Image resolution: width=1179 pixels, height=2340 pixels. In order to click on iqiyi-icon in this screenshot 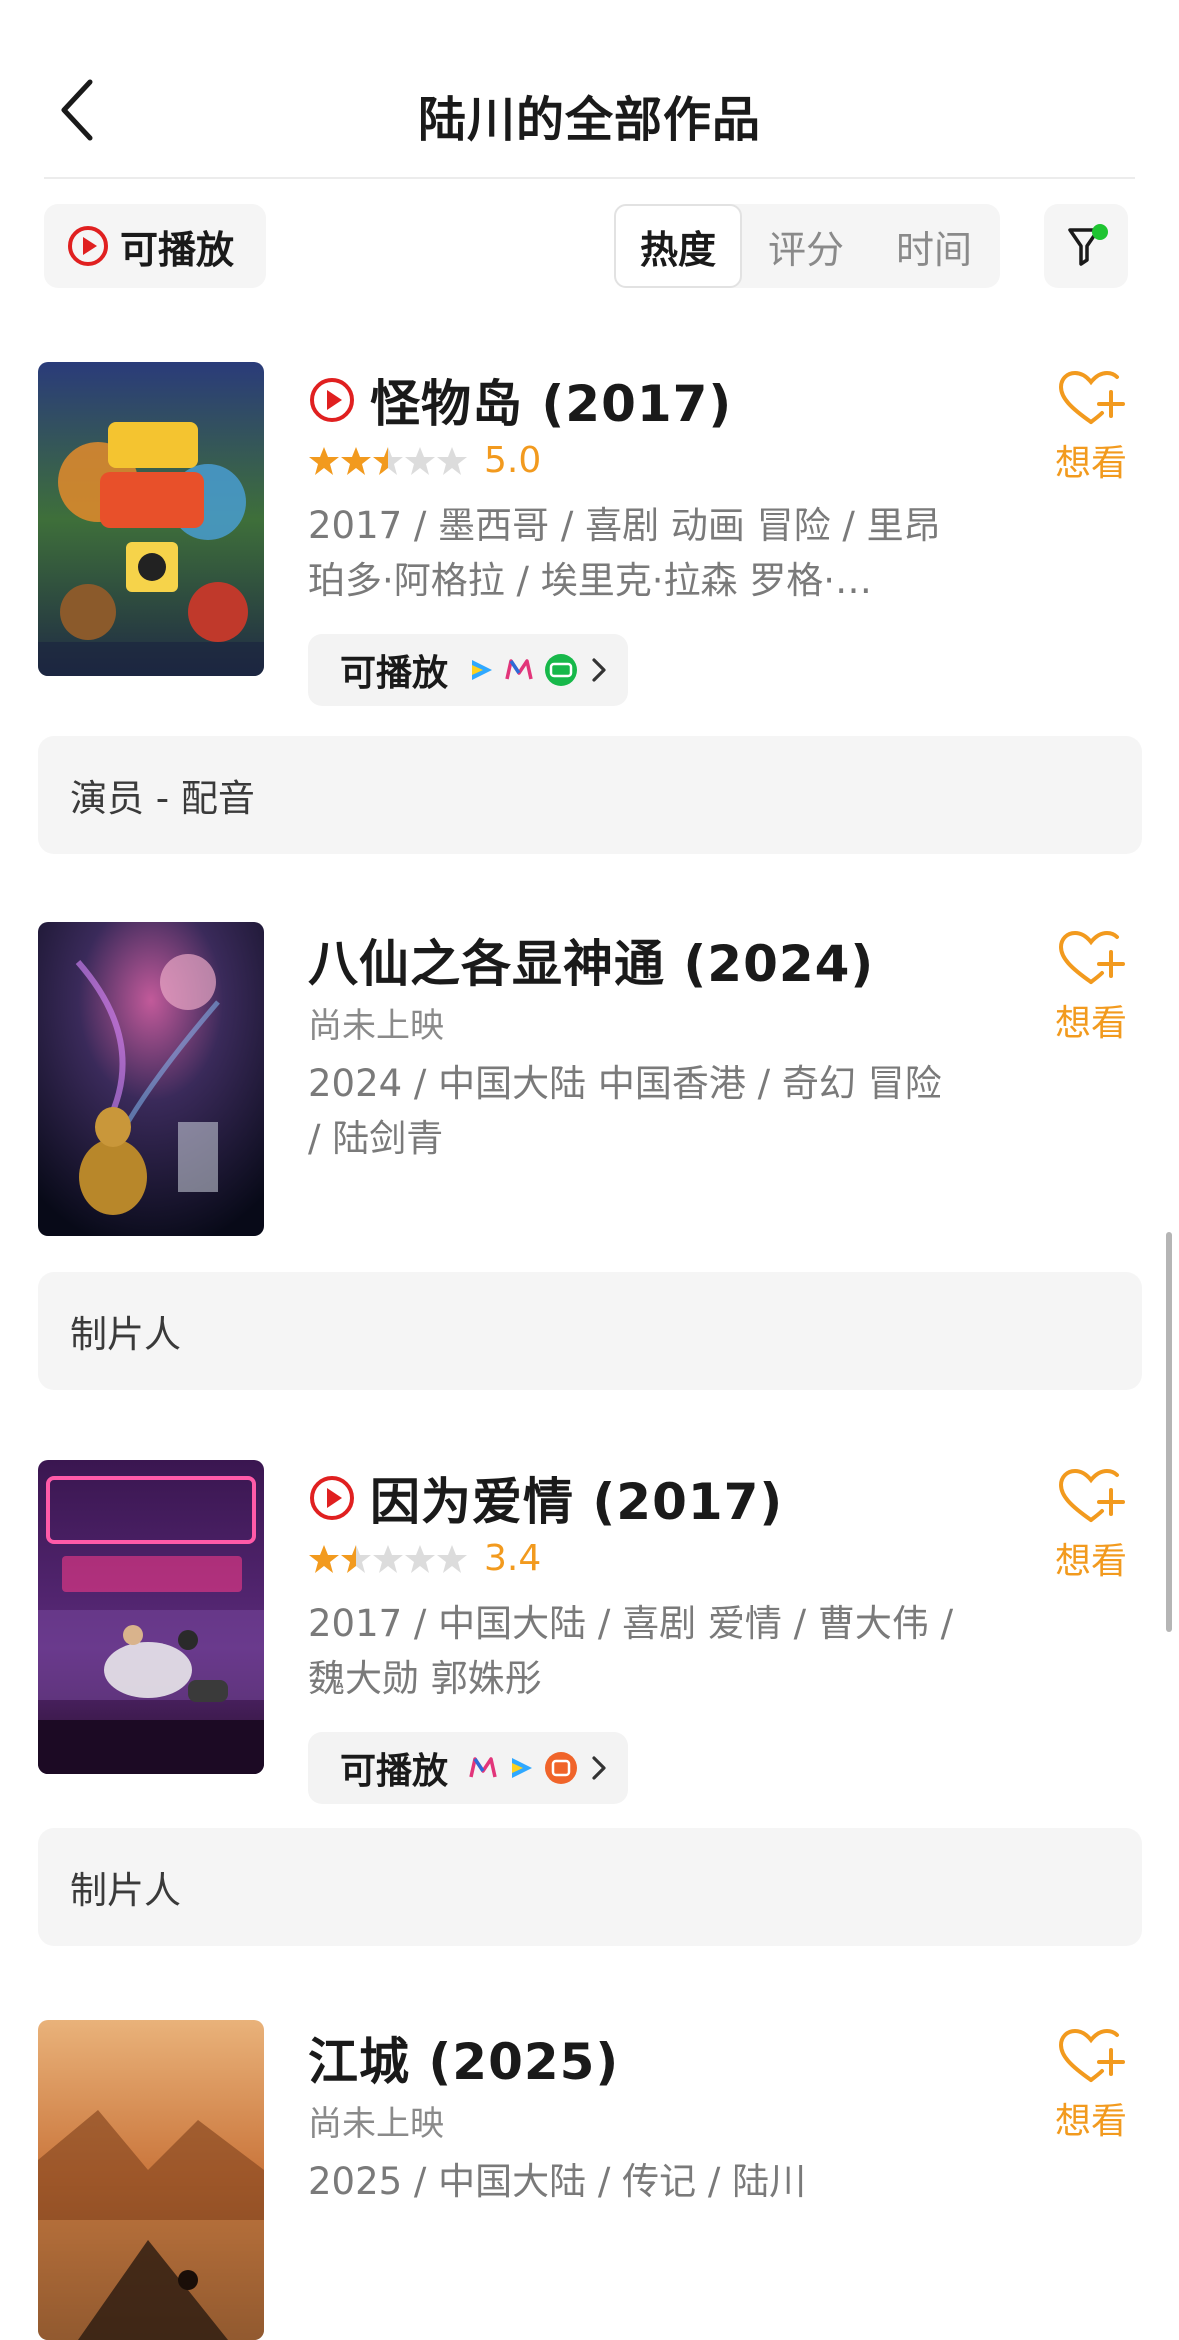, I will do `click(561, 670)`.